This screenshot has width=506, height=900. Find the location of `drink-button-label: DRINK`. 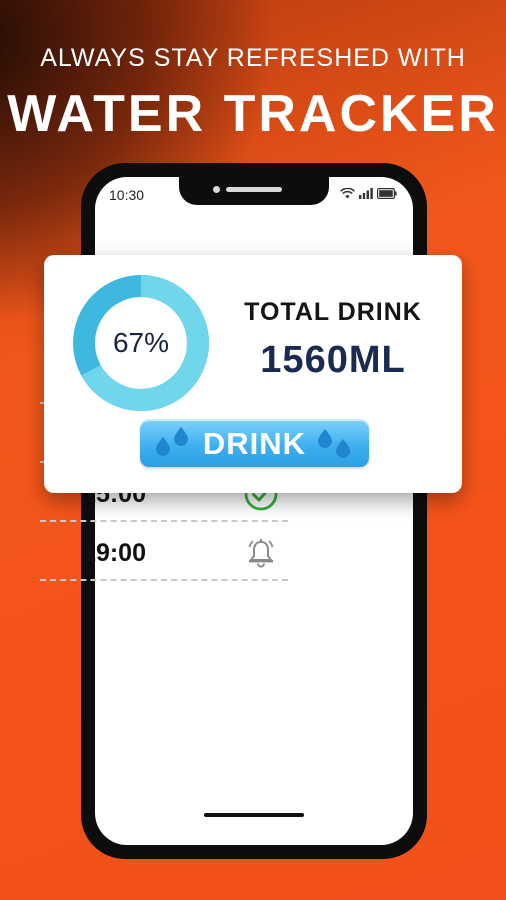

drink-button-label: DRINK is located at coordinates (254, 443).